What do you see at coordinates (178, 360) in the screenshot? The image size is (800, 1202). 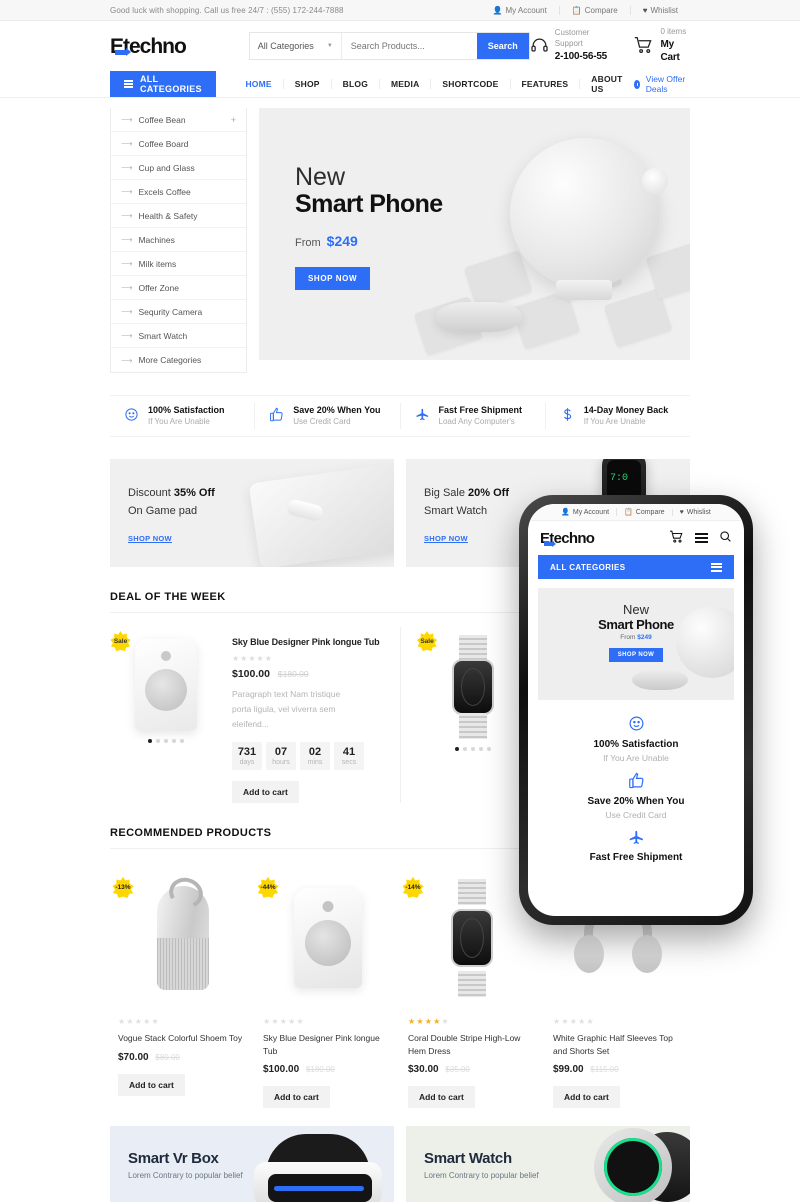 I see `category-item-more-categories: ⟶ More Categories` at bounding box center [178, 360].